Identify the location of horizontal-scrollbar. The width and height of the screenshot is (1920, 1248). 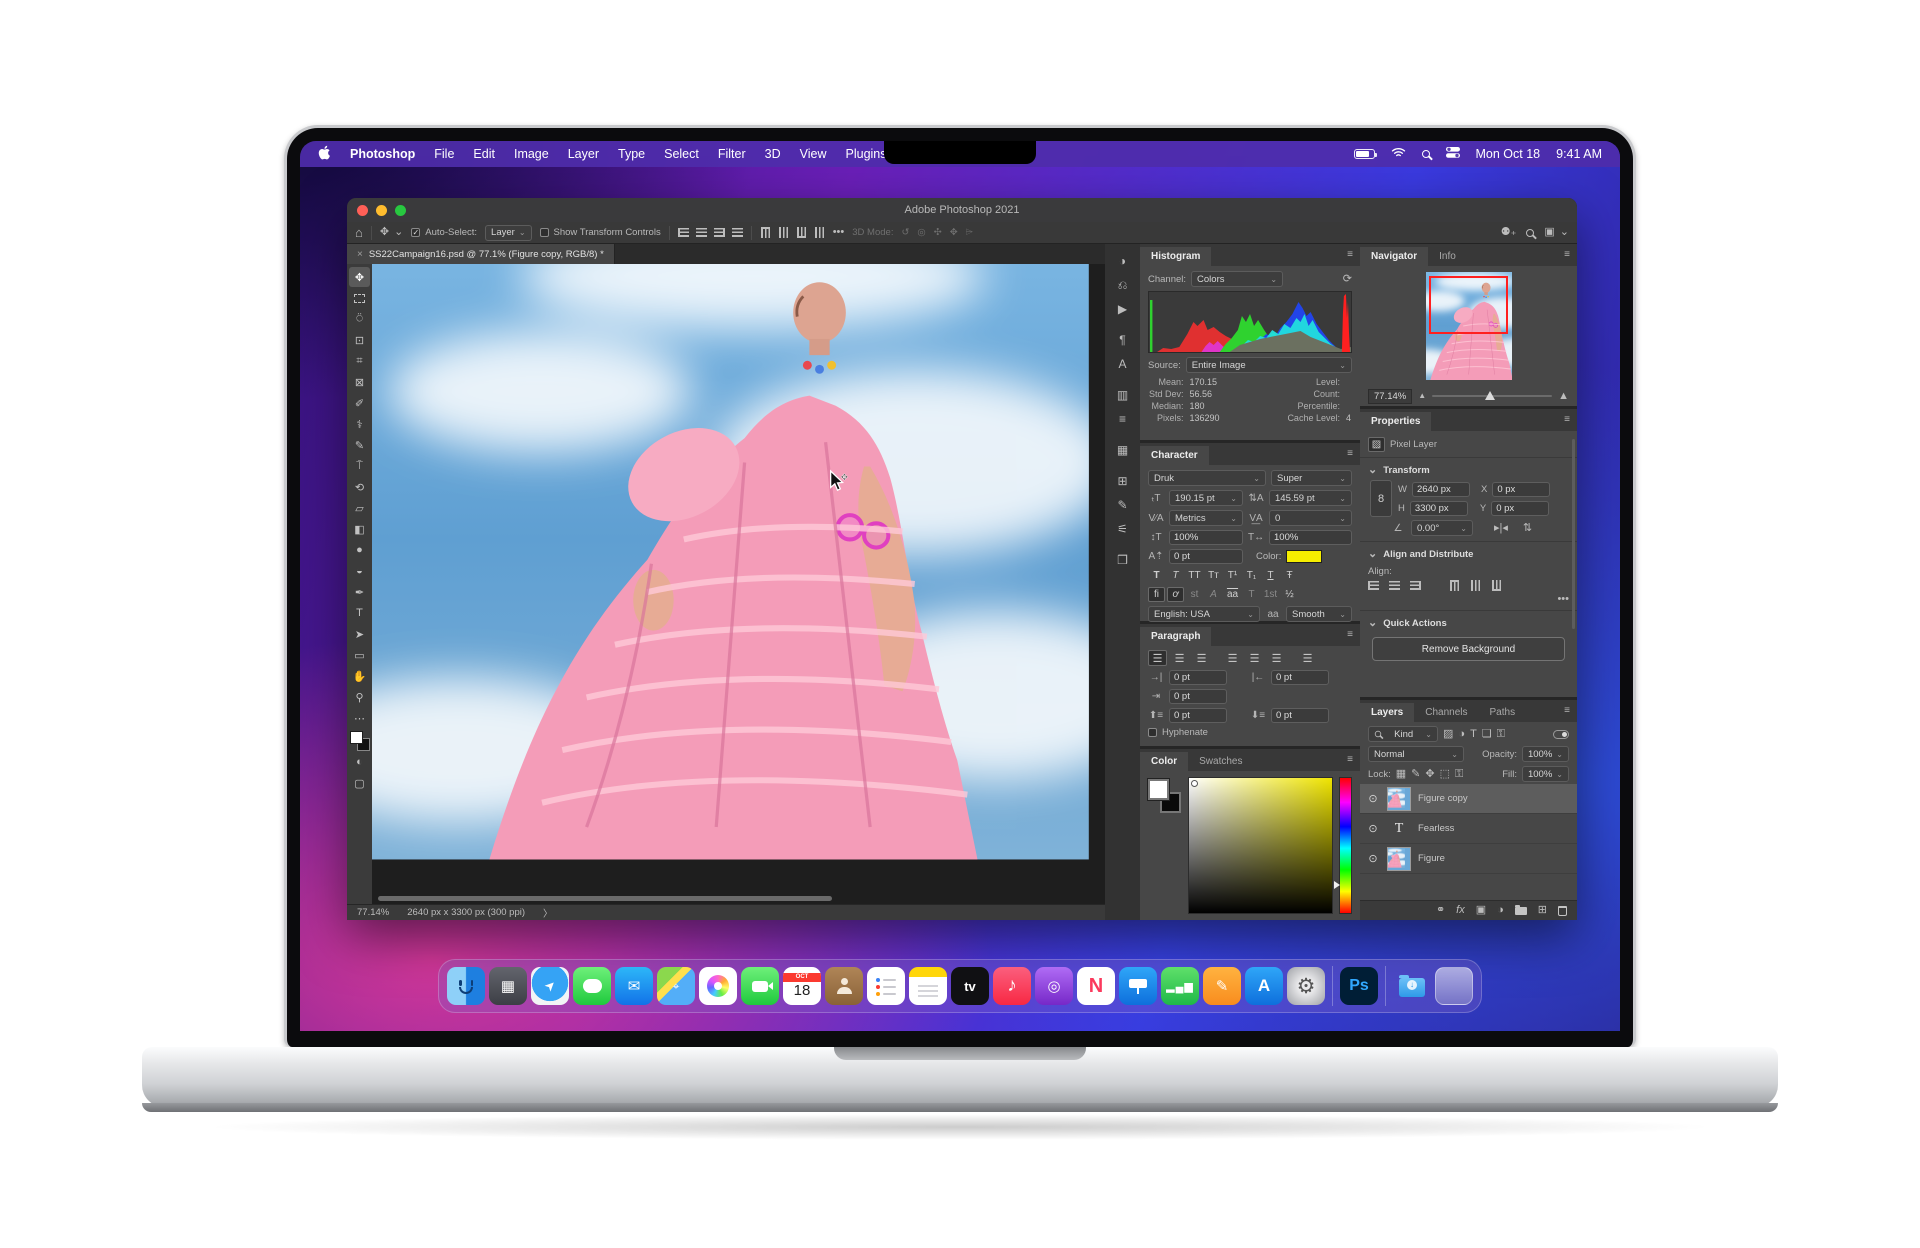
(605, 898).